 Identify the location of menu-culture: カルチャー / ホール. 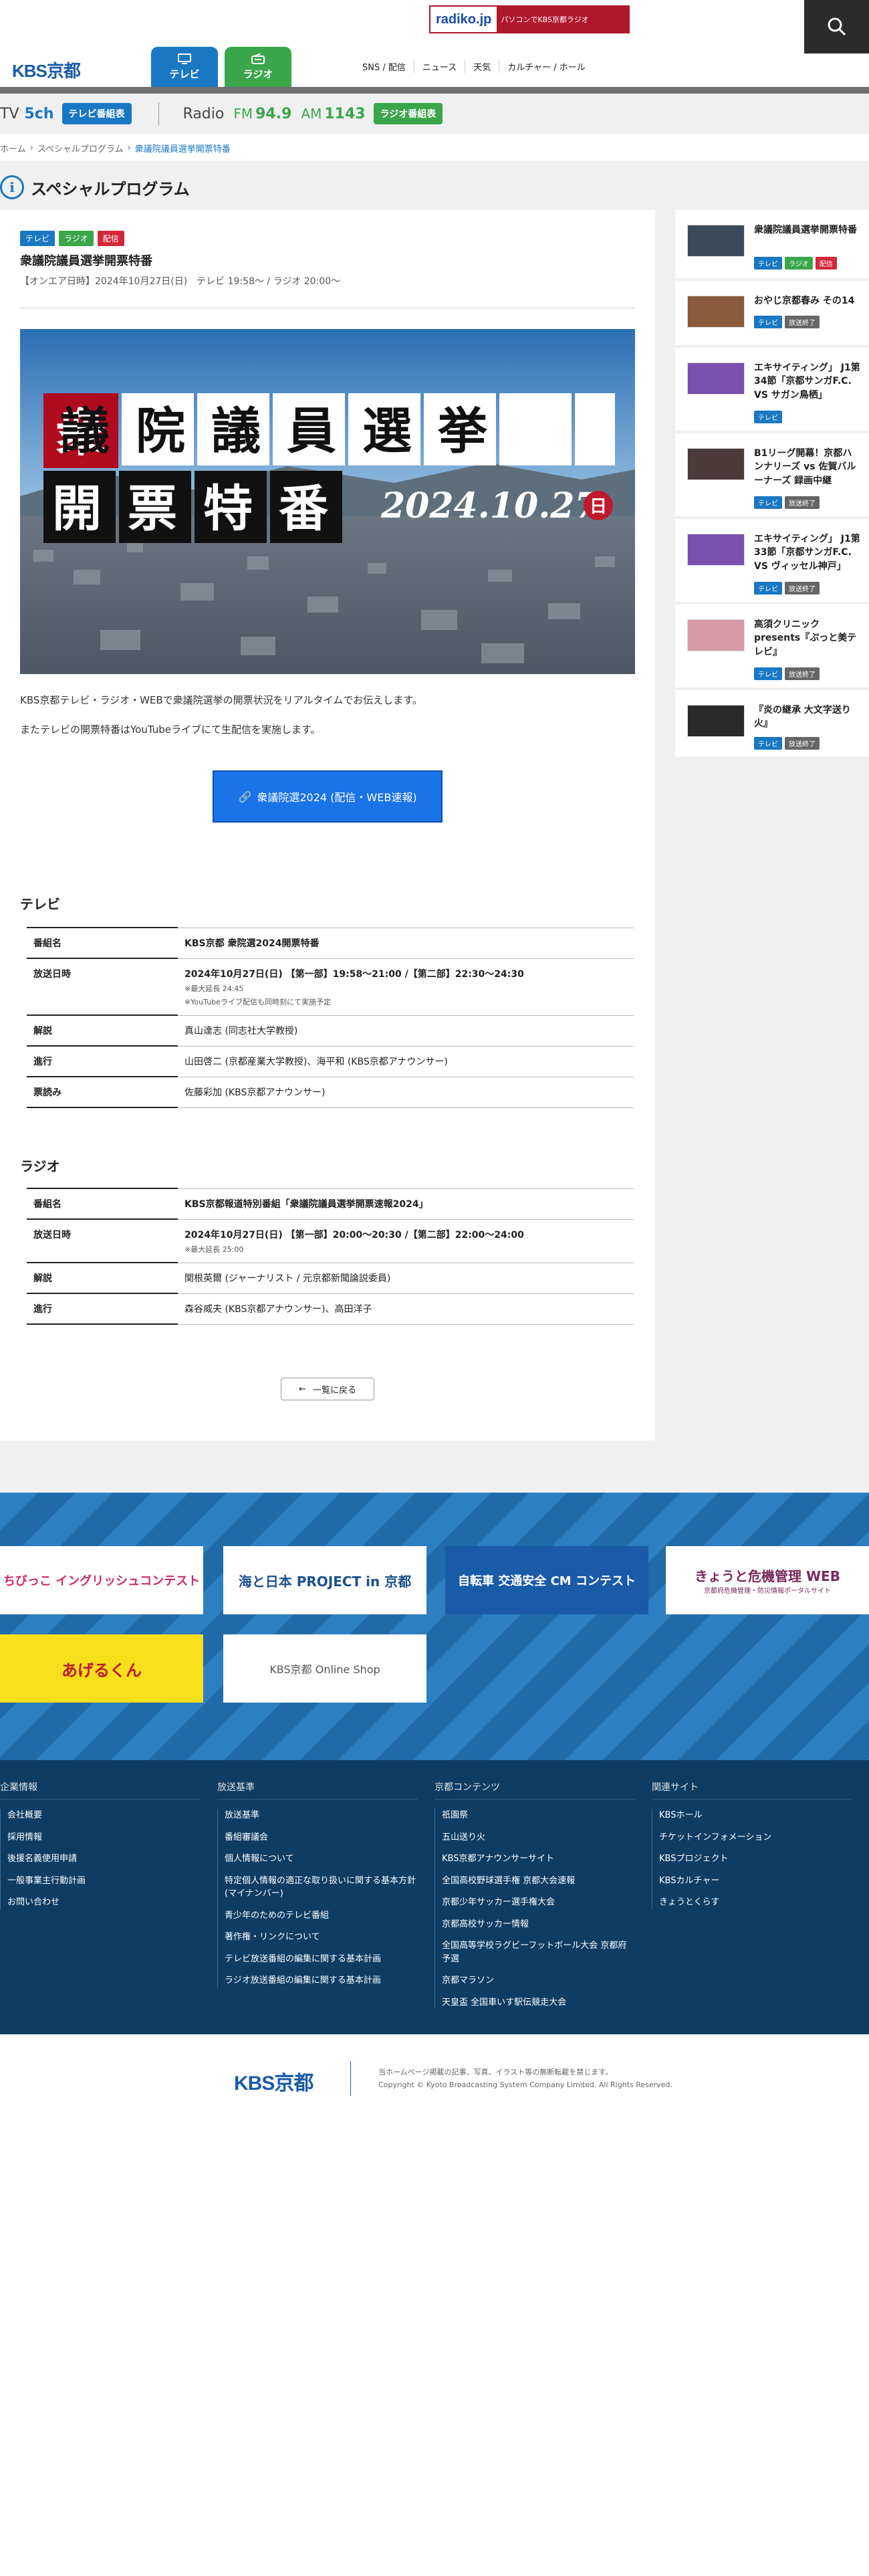
(546, 66).